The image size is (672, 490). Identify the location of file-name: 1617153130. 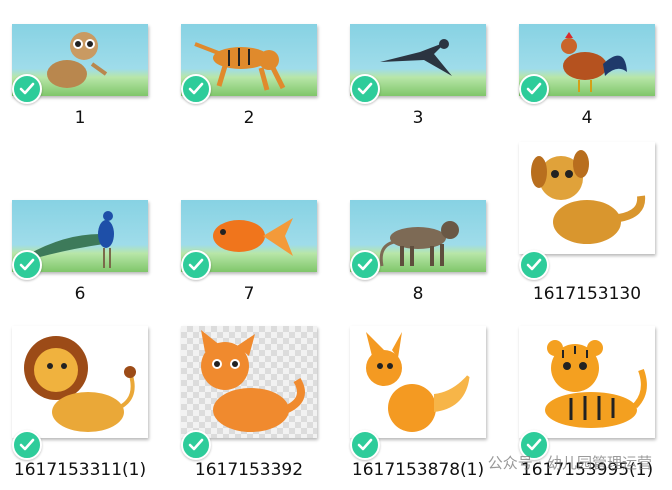
(587, 294).